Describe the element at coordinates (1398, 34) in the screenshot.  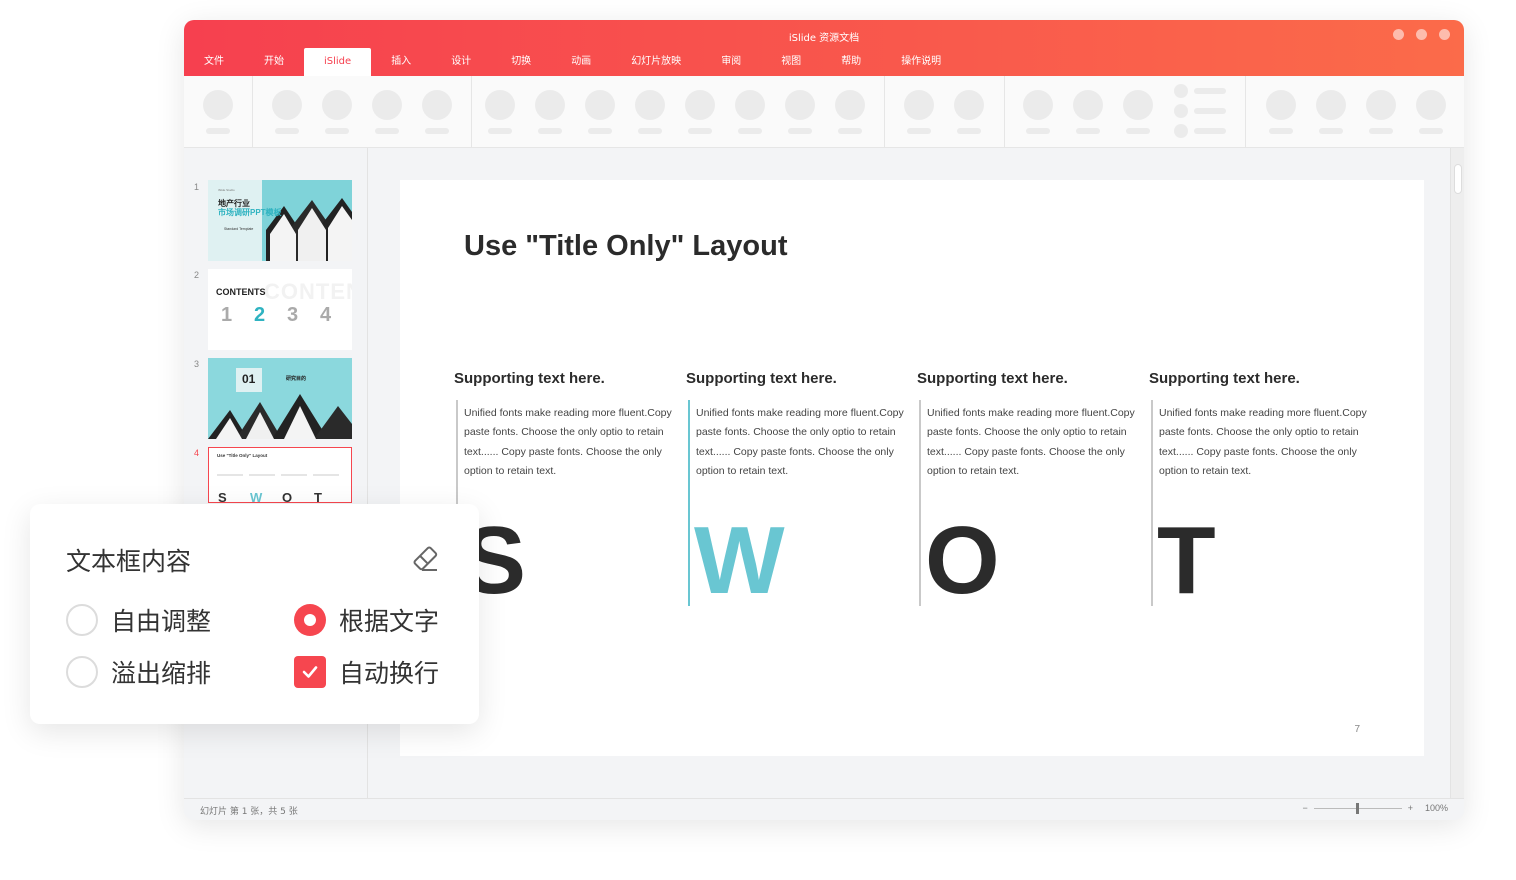
I see `window-minimize-button` at that location.